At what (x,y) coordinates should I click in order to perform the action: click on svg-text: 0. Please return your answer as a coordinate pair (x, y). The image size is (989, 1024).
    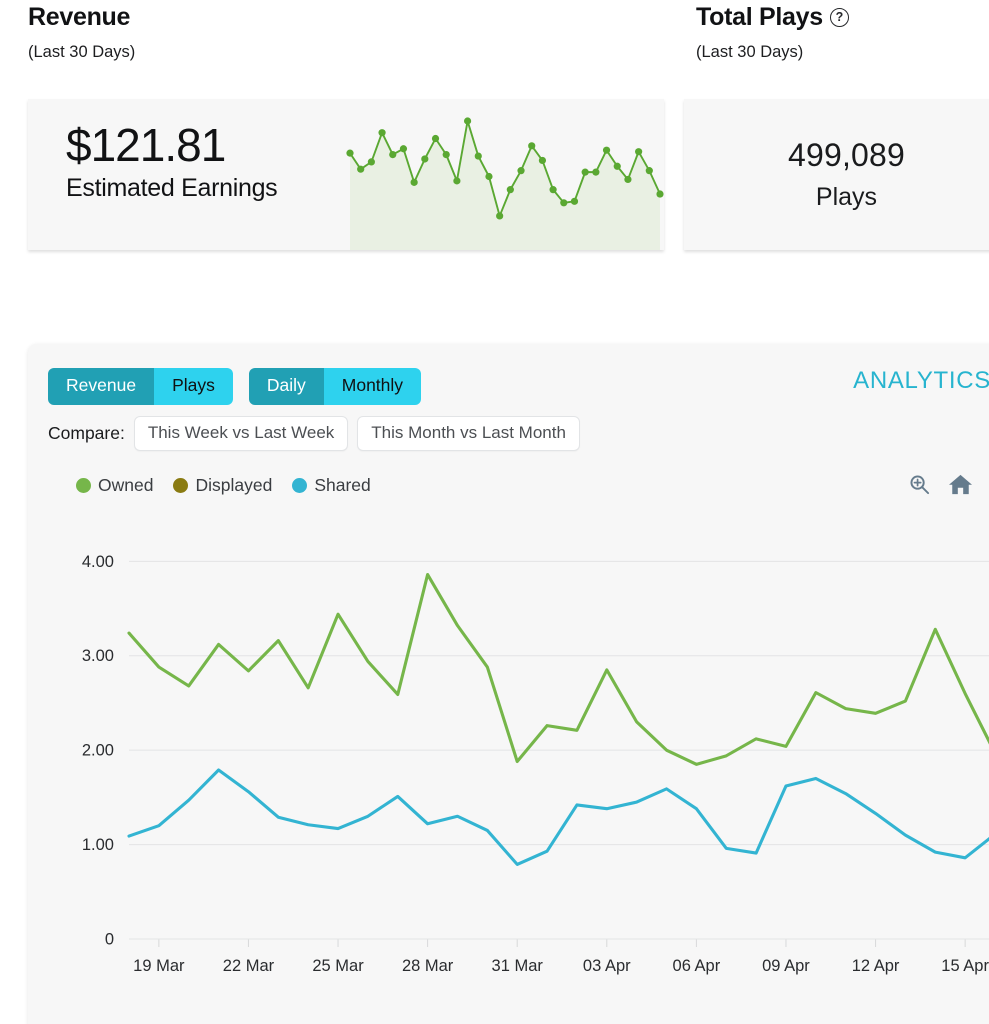
    Looking at the image, I should click on (109, 940).